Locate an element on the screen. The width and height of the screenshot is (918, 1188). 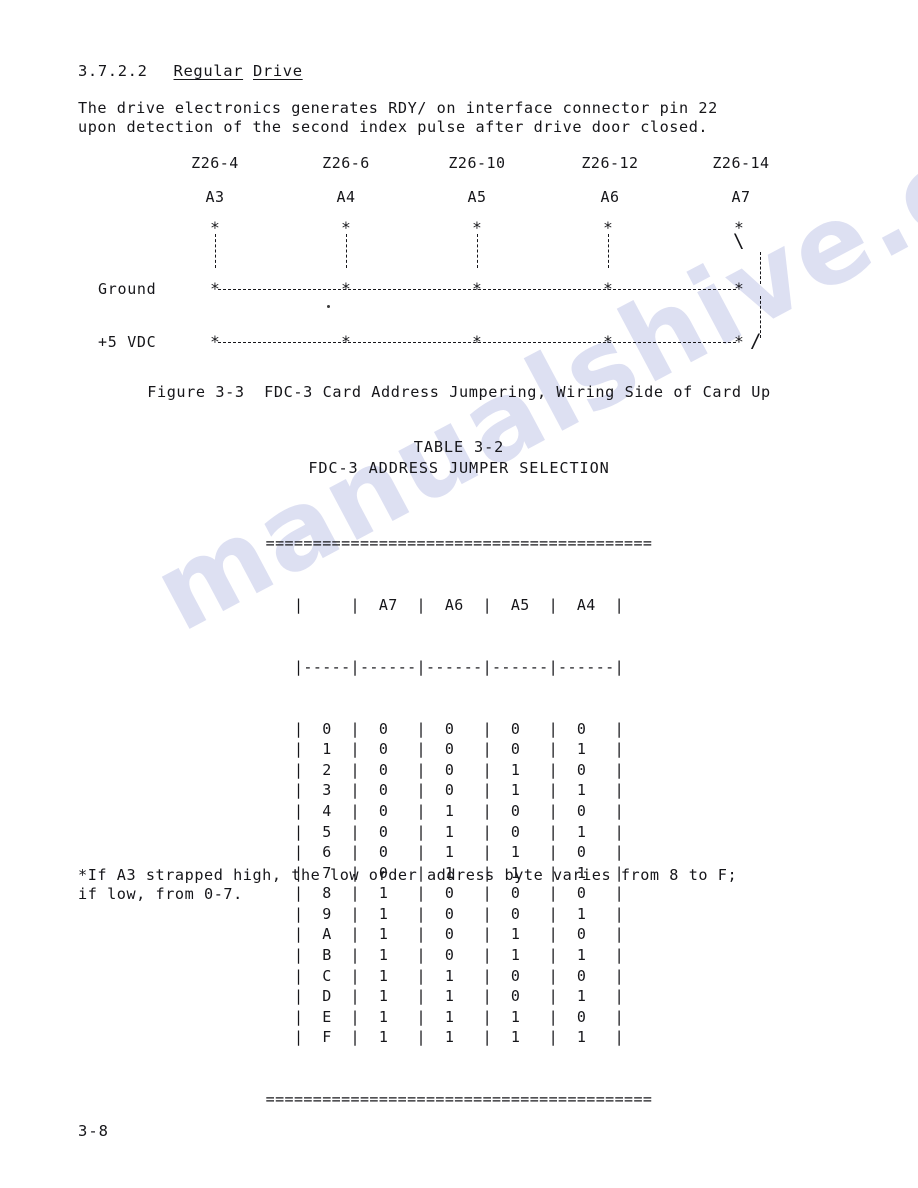
table-row: | 6 | 0 | 1 | 1 | 0 | is located at coordinates (459, 852).